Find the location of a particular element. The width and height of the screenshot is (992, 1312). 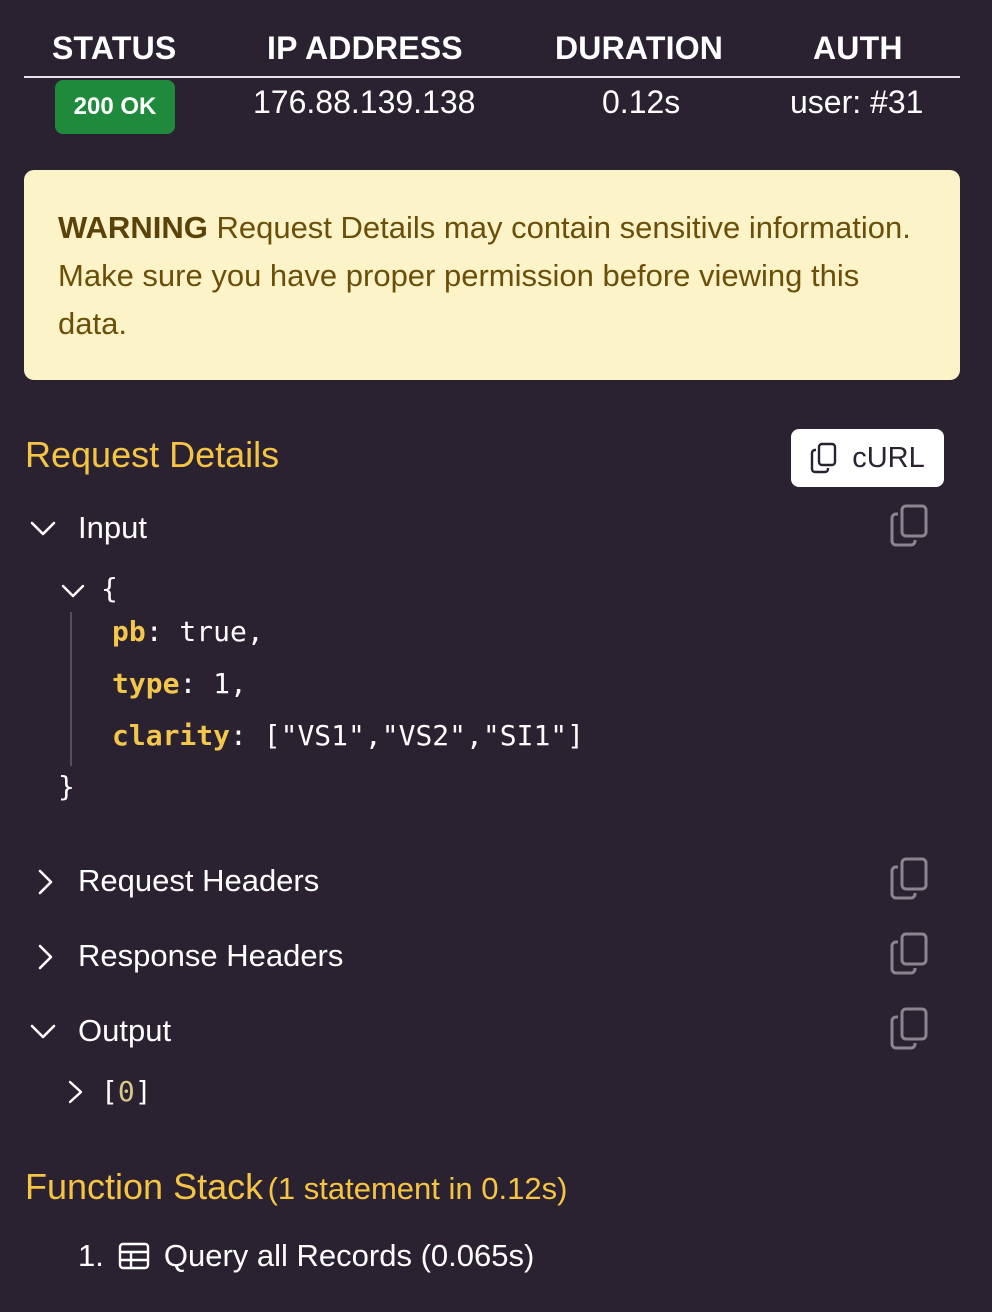

ip-address-header: IP ADDRESS is located at coordinates (365, 48).